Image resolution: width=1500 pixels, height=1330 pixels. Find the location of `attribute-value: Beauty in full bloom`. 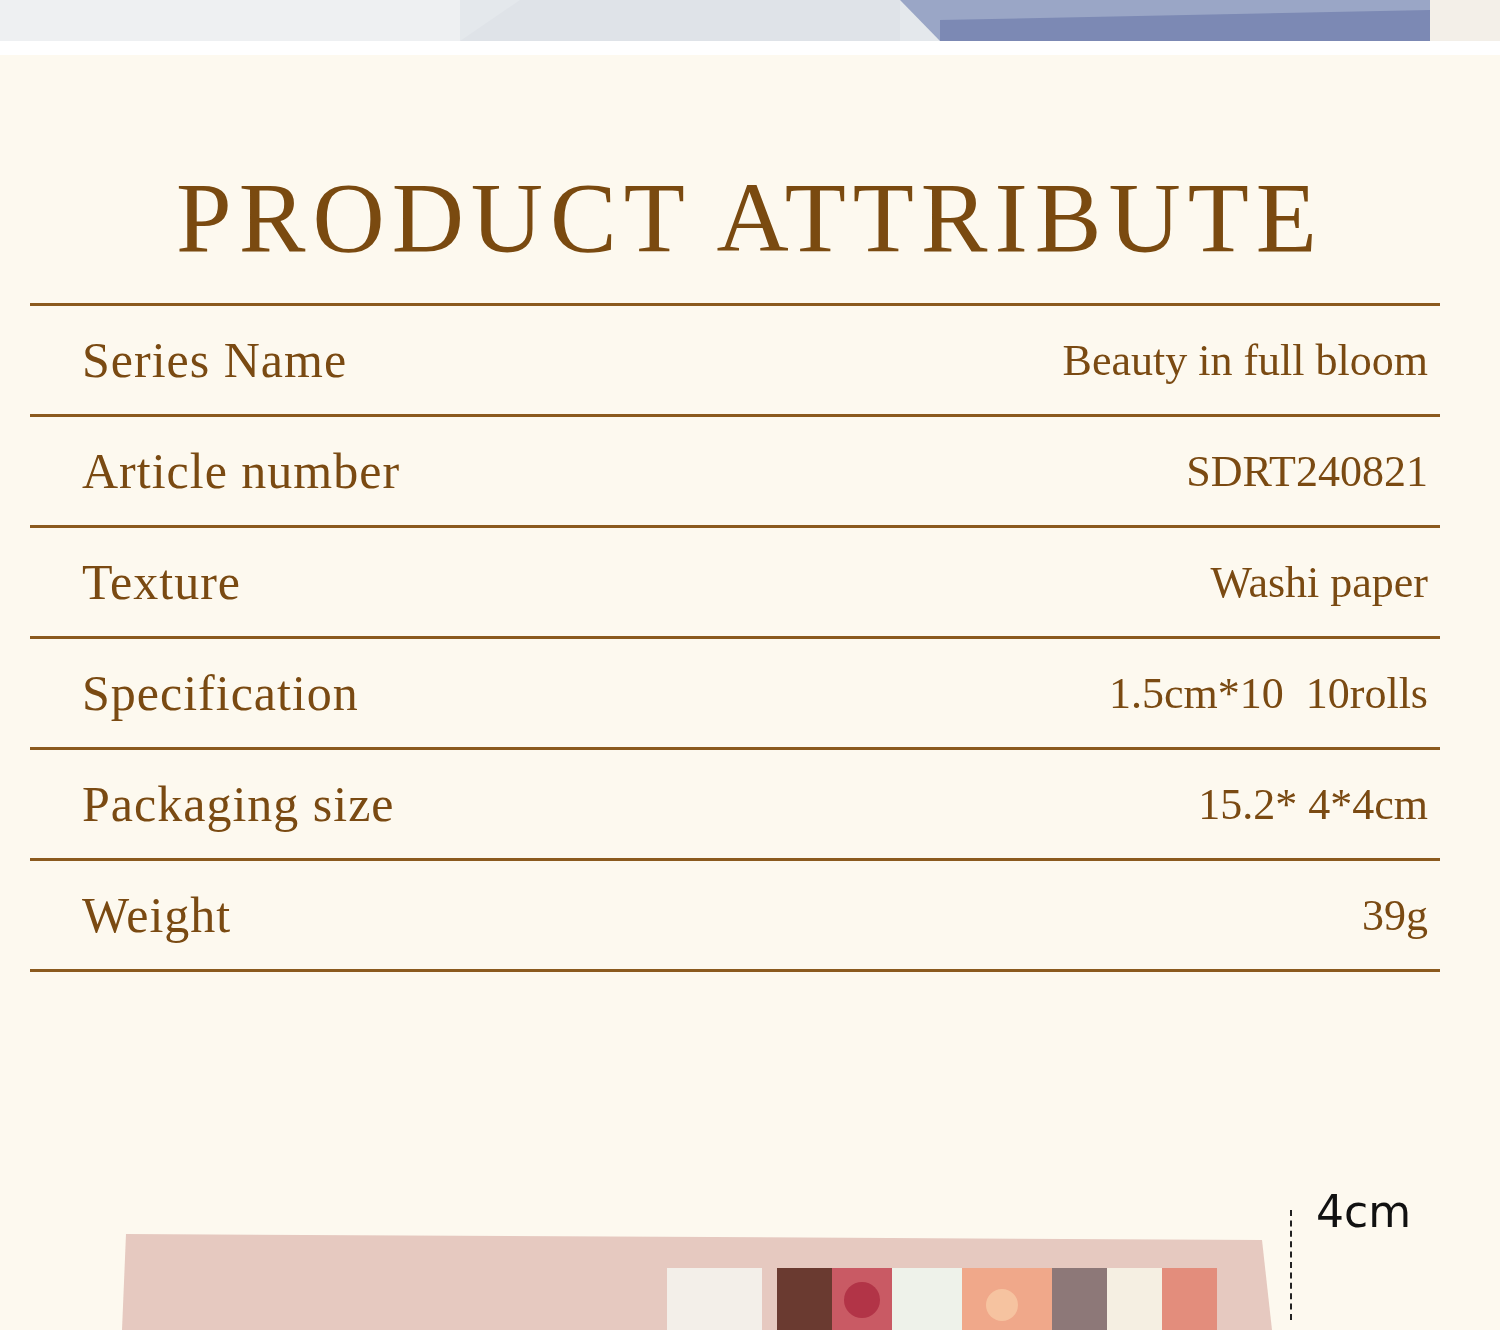

attribute-value: Beauty in full bloom is located at coordinates (1245, 360).